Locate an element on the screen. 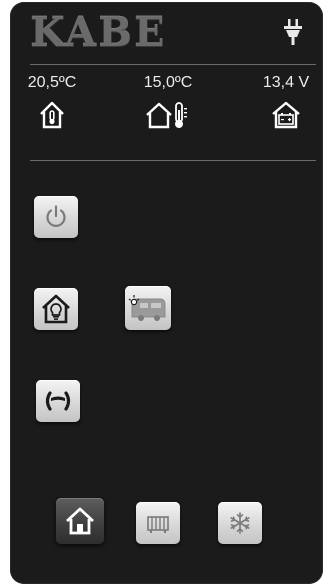 Image resolution: width=333 pixels, height=586 pixels. home-icon is located at coordinates (80, 521).